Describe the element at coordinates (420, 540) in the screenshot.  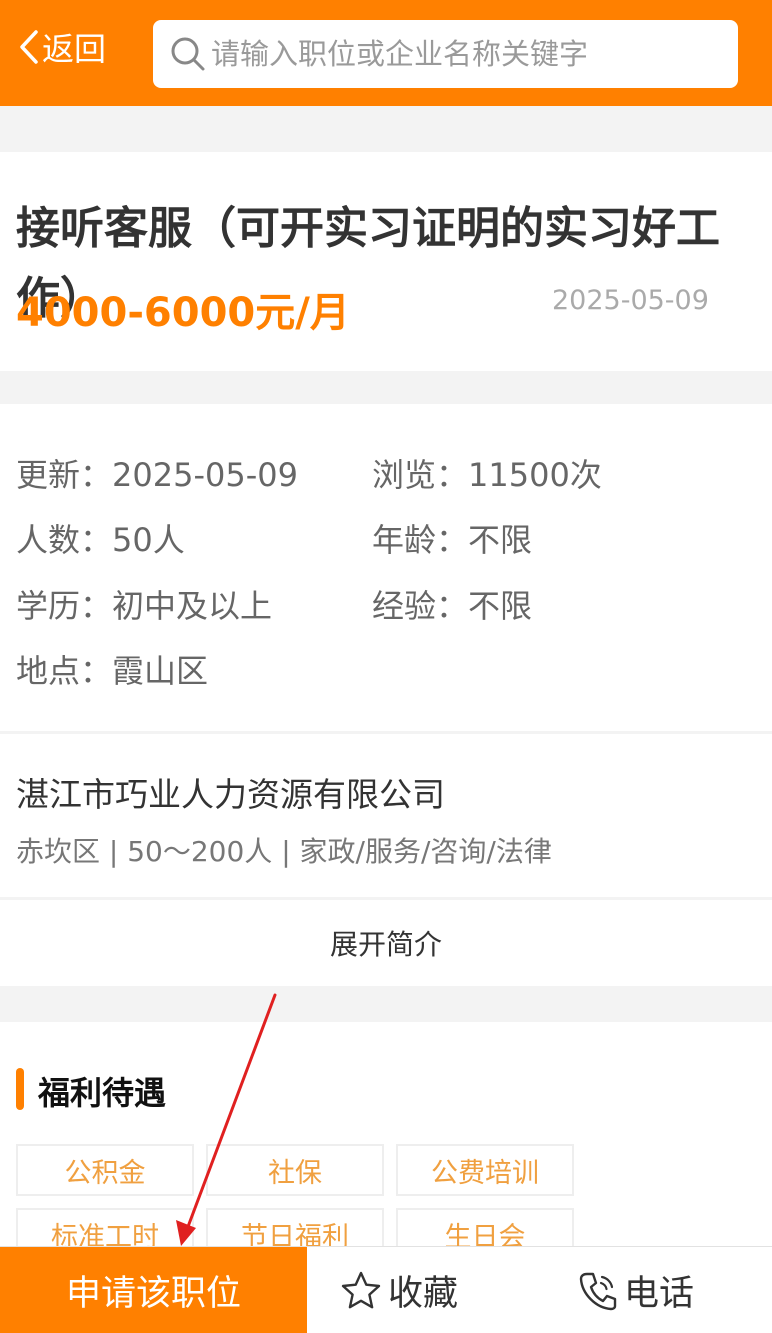
I see `info-label: 年龄：` at that location.